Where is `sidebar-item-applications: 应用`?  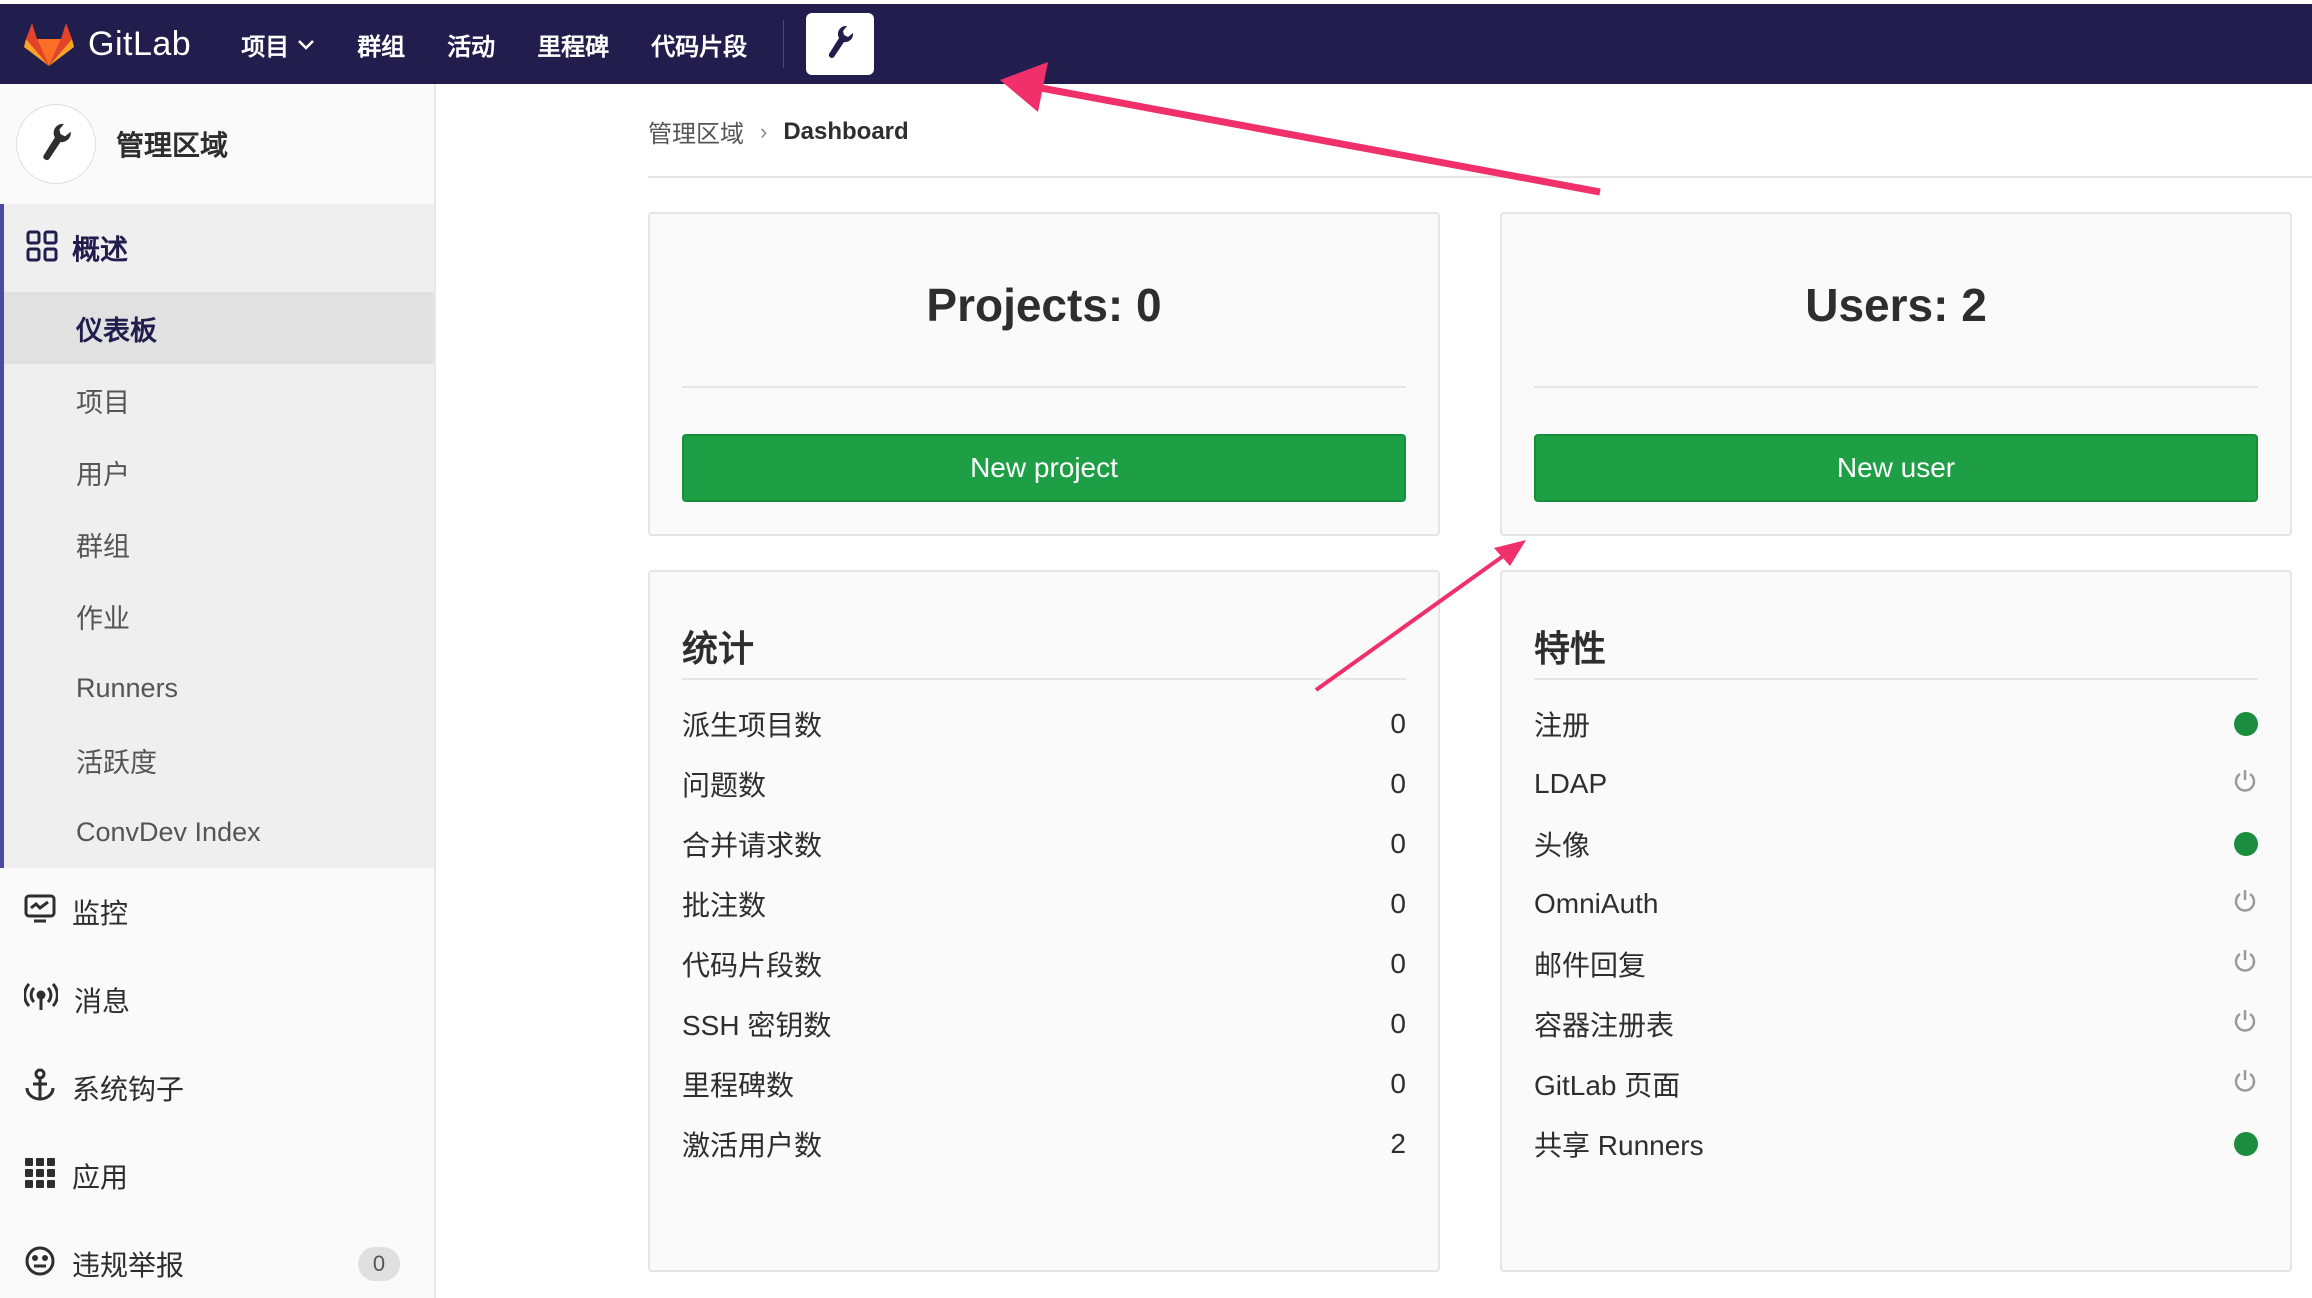 sidebar-item-applications: 应用 is located at coordinates (217, 1176).